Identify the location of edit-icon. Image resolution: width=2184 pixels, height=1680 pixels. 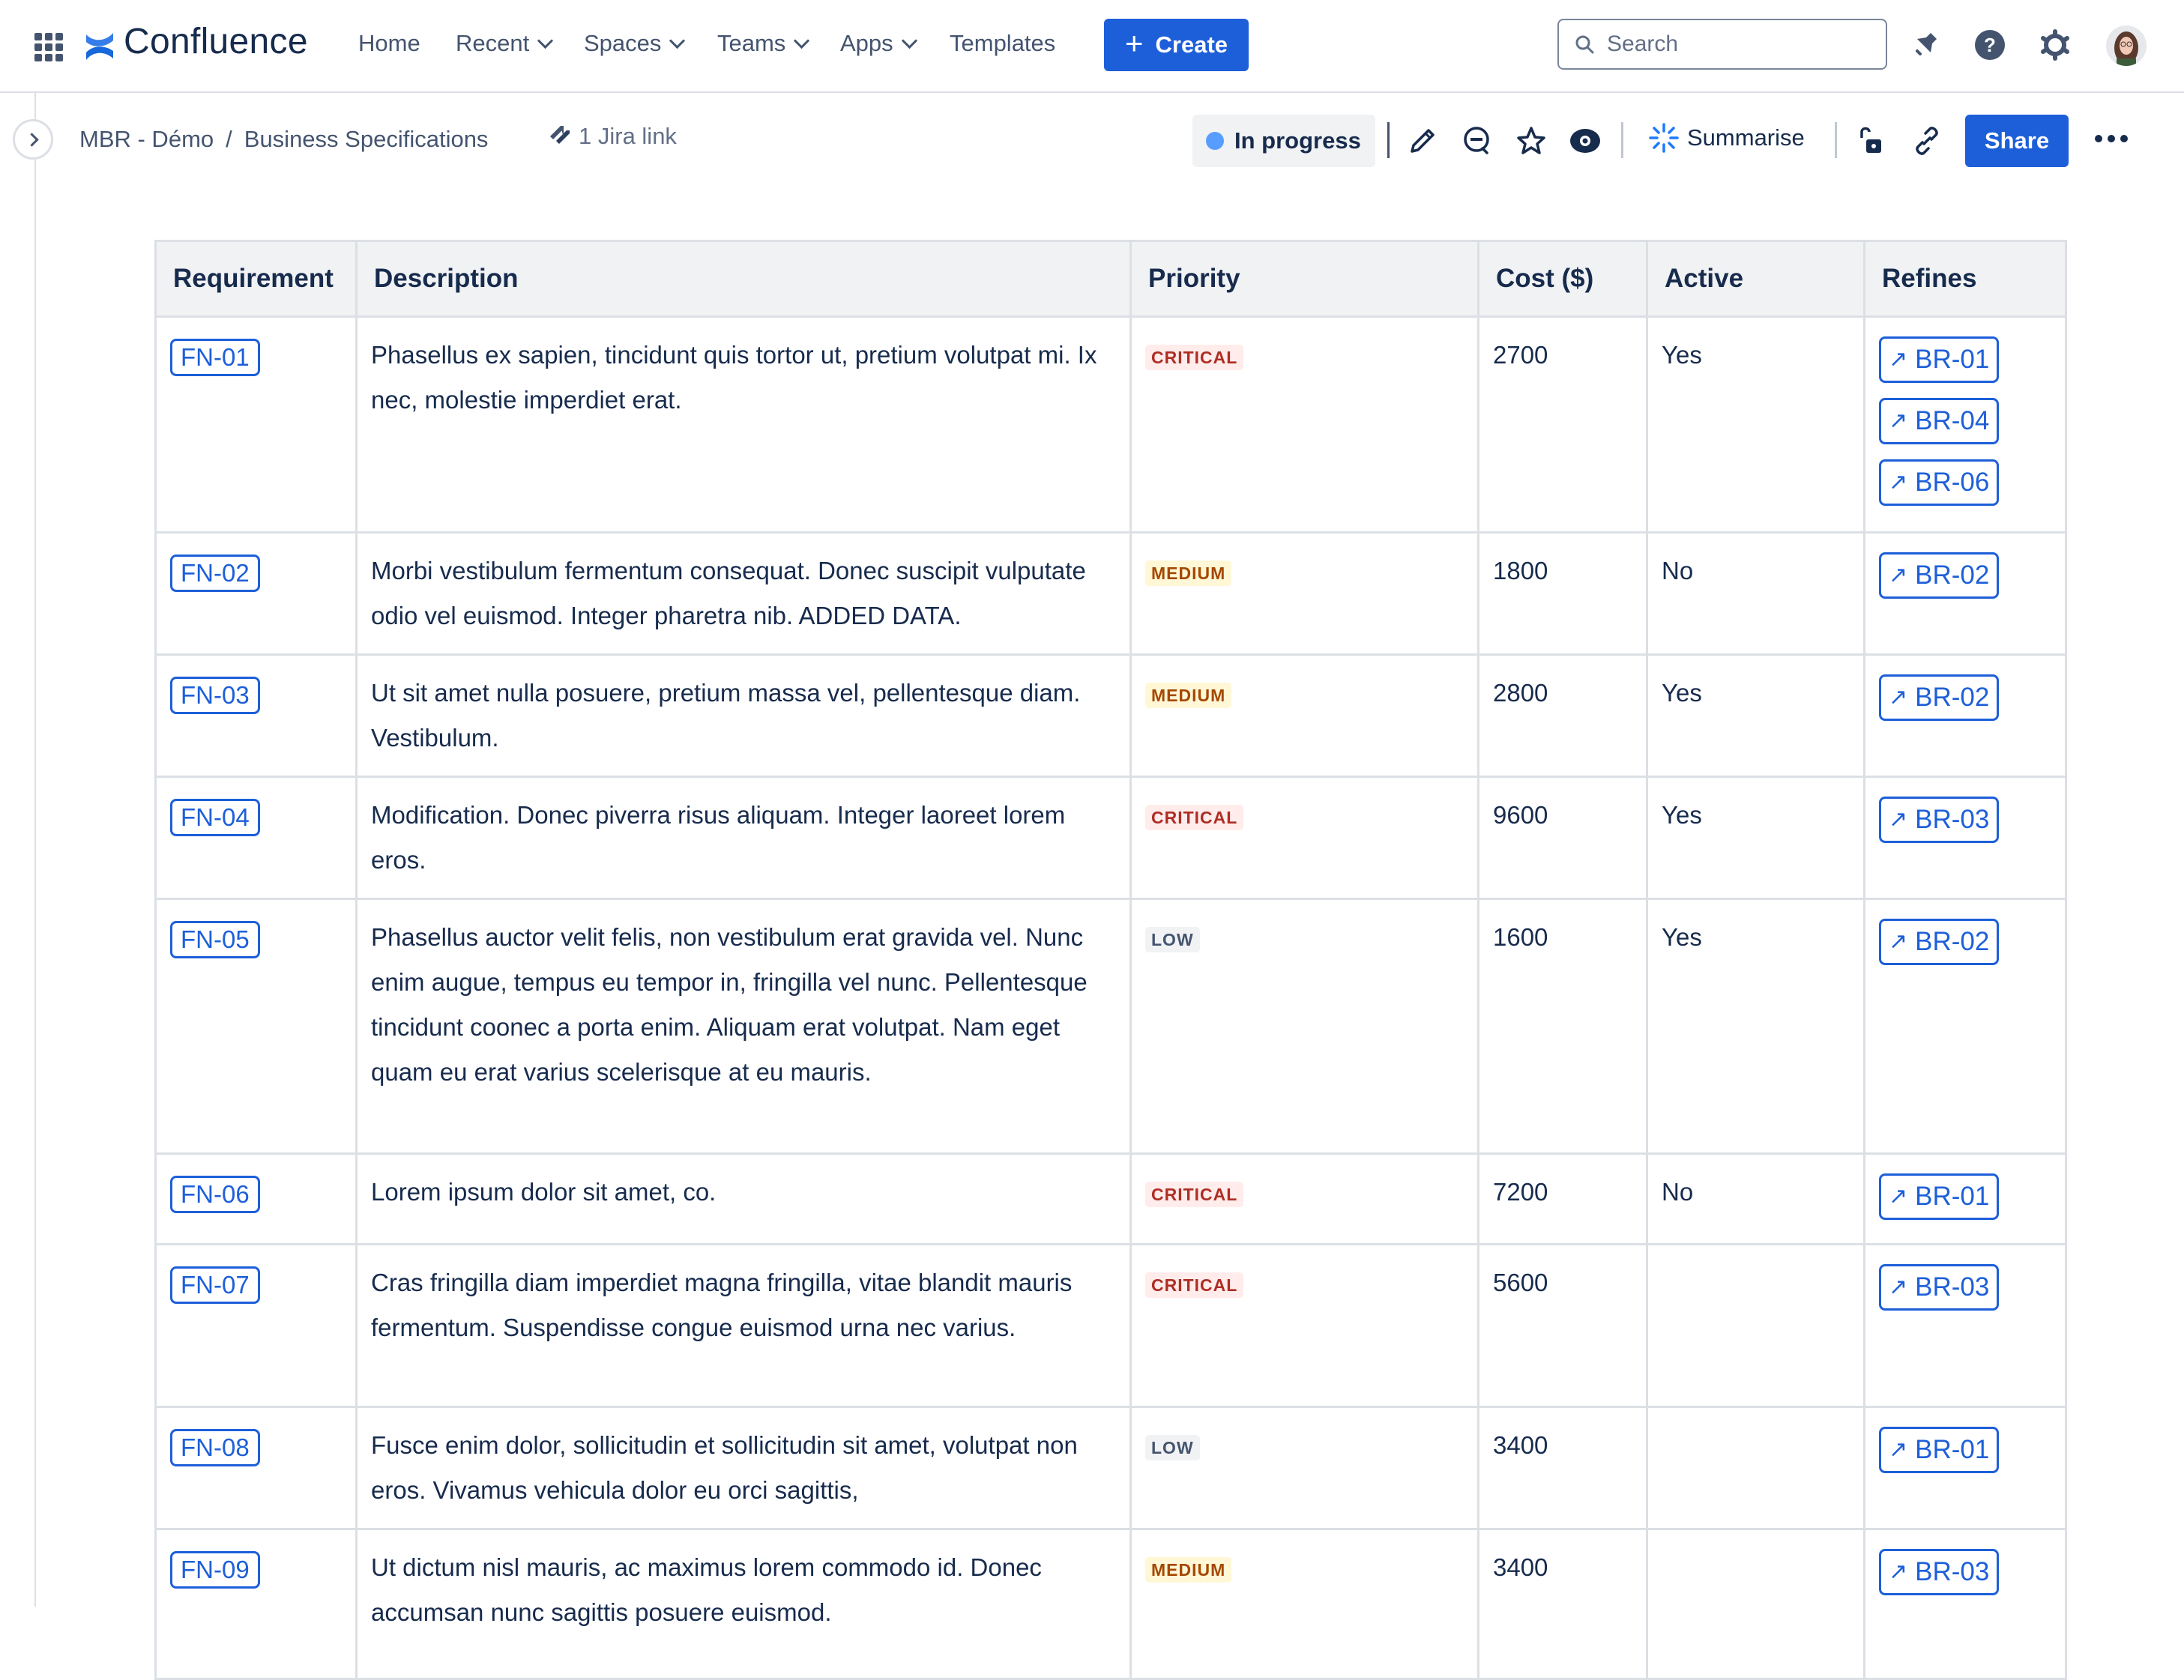
(1422, 140).